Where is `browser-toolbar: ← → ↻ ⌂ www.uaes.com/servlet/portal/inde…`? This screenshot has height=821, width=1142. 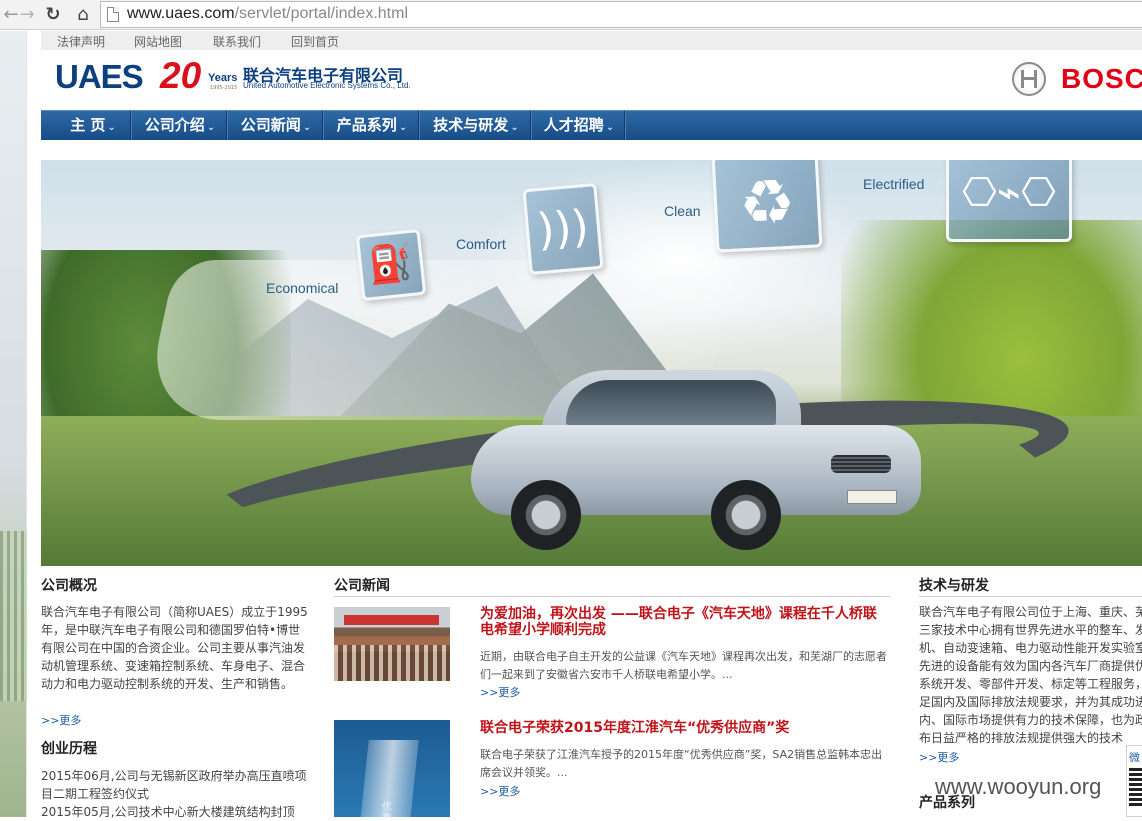
browser-toolbar: ← → ↻ ⌂ www.uaes.com/servlet/portal/inde… is located at coordinates (571, 15).